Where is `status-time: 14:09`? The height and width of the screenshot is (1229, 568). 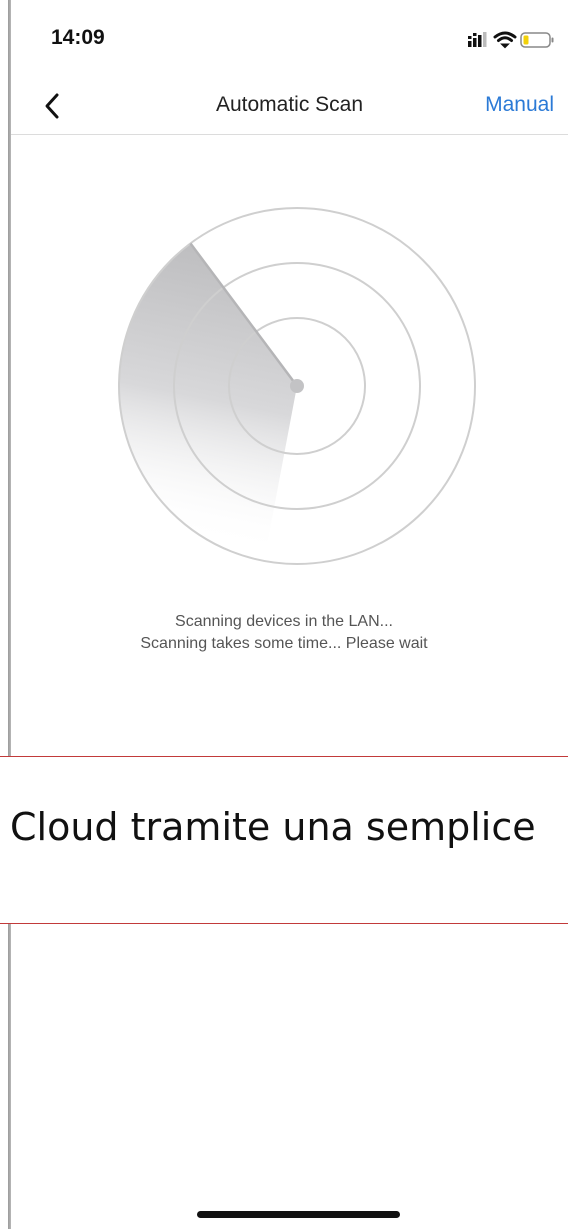 status-time: 14:09 is located at coordinates (78, 37).